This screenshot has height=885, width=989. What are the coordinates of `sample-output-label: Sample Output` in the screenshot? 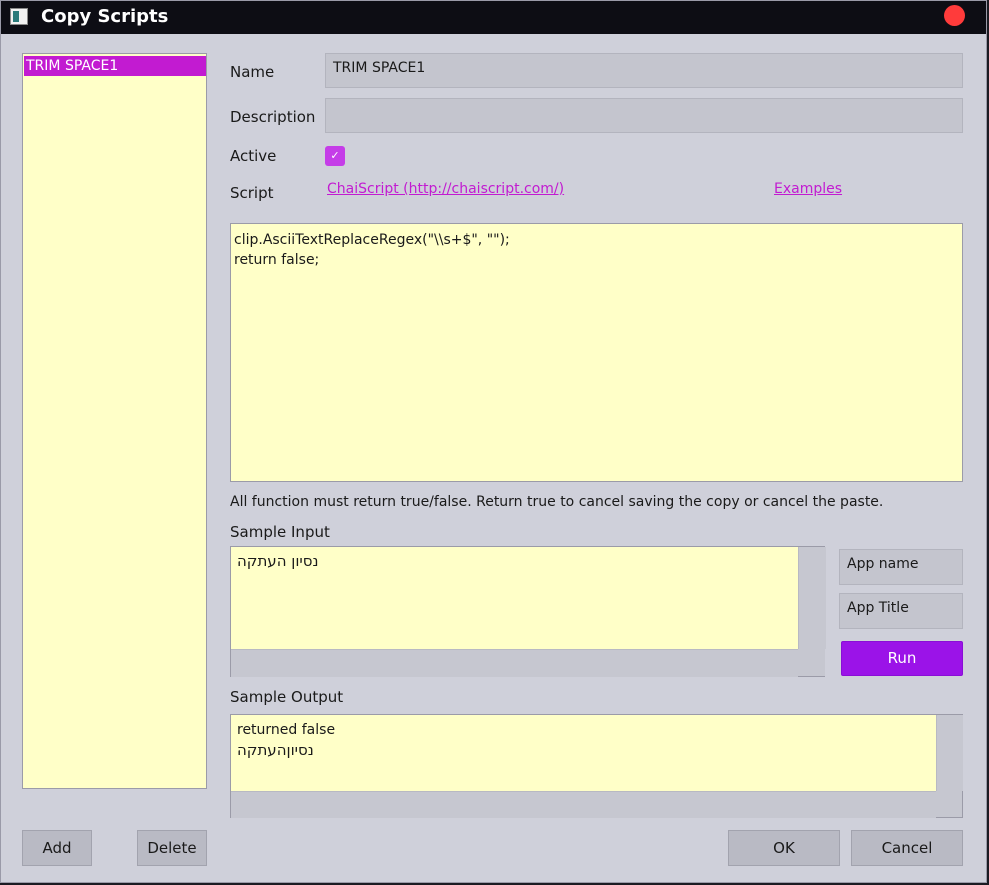 It's located at (287, 697).